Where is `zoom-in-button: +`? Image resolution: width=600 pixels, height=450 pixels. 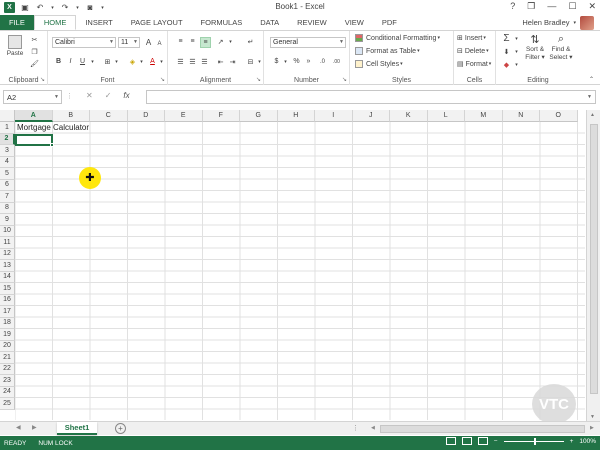 zoom-in-button: + is located at coordinates (572, 441).